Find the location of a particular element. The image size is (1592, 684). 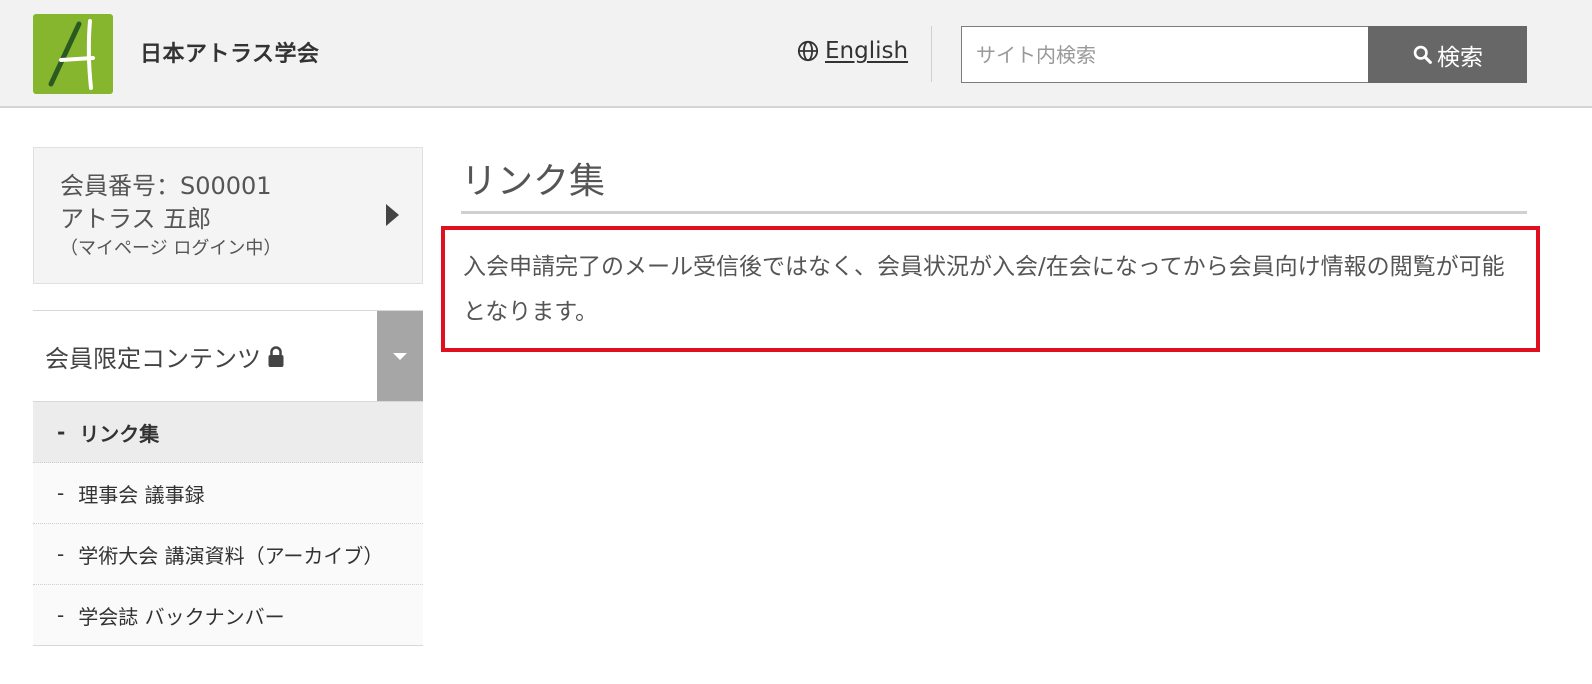

globe-icon is located at coordinates (808, 51).